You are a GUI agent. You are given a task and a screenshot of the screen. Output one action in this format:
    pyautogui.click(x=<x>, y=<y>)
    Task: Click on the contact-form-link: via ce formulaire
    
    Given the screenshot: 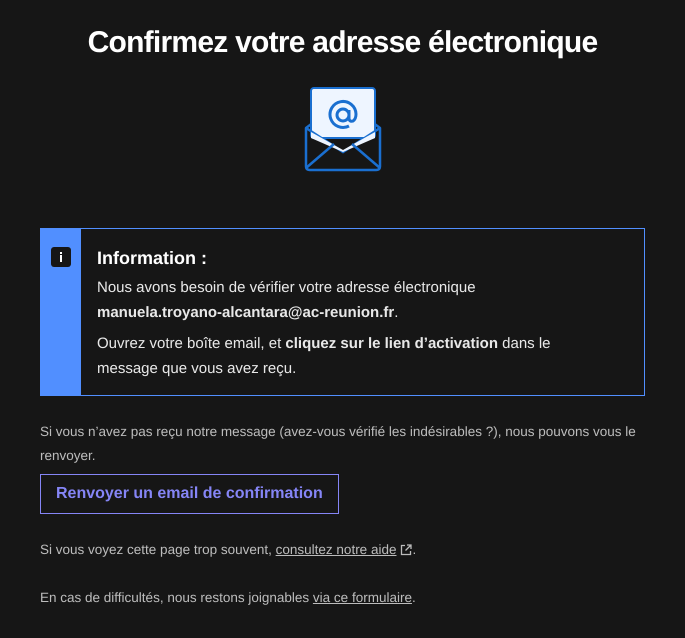 What is the action you would take?
    pyautogui.click(x=362, y=598)
    